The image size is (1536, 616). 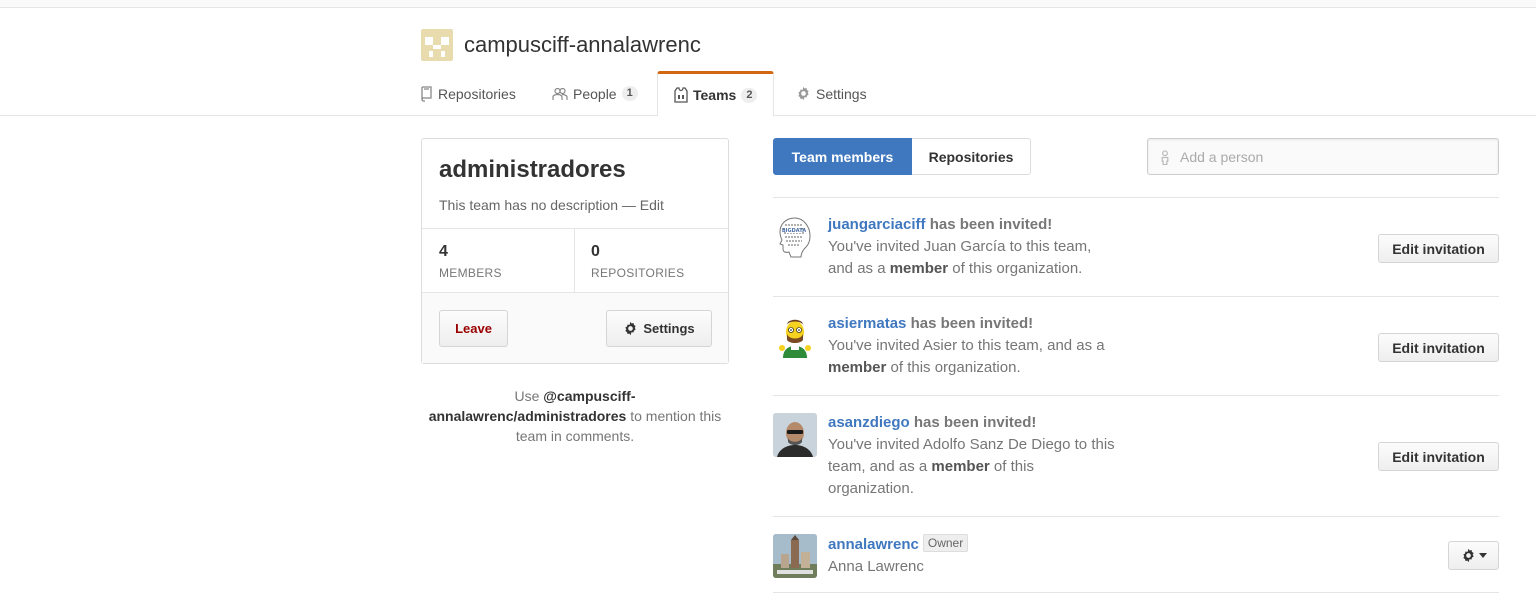 I want to click on team-repositories-label: Repositories, so click(x=971, y=156).